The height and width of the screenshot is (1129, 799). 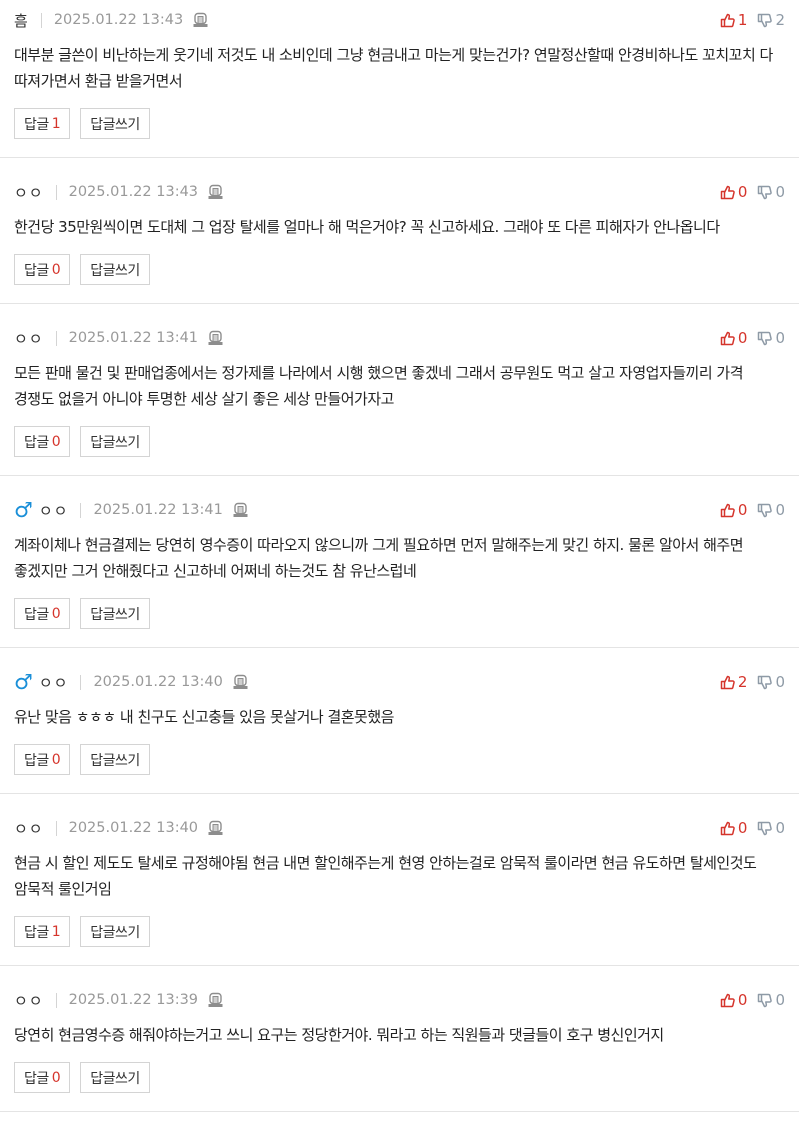 What do you see at coordinates (399, 1000) in the screenshot?
I see `comment-meta: ㅇㅇ 2025.01.22 13:39` at bounding box center [399, 1000].